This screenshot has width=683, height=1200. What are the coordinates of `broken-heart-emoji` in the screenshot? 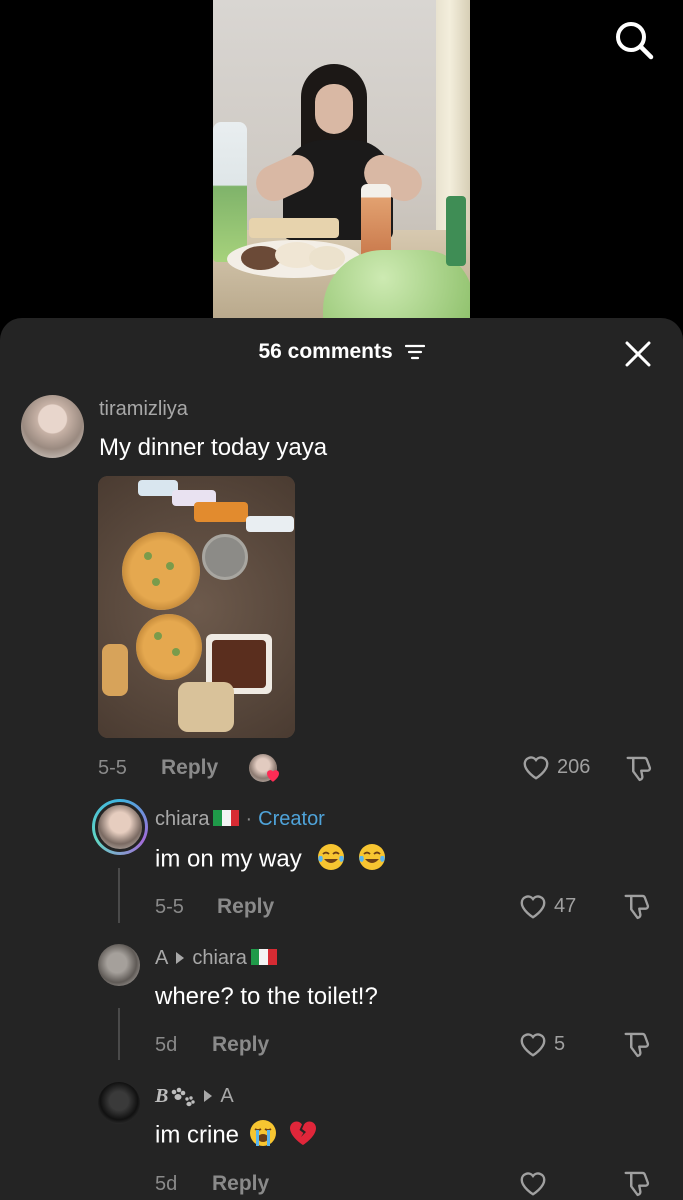 It's located at (303, 1133).